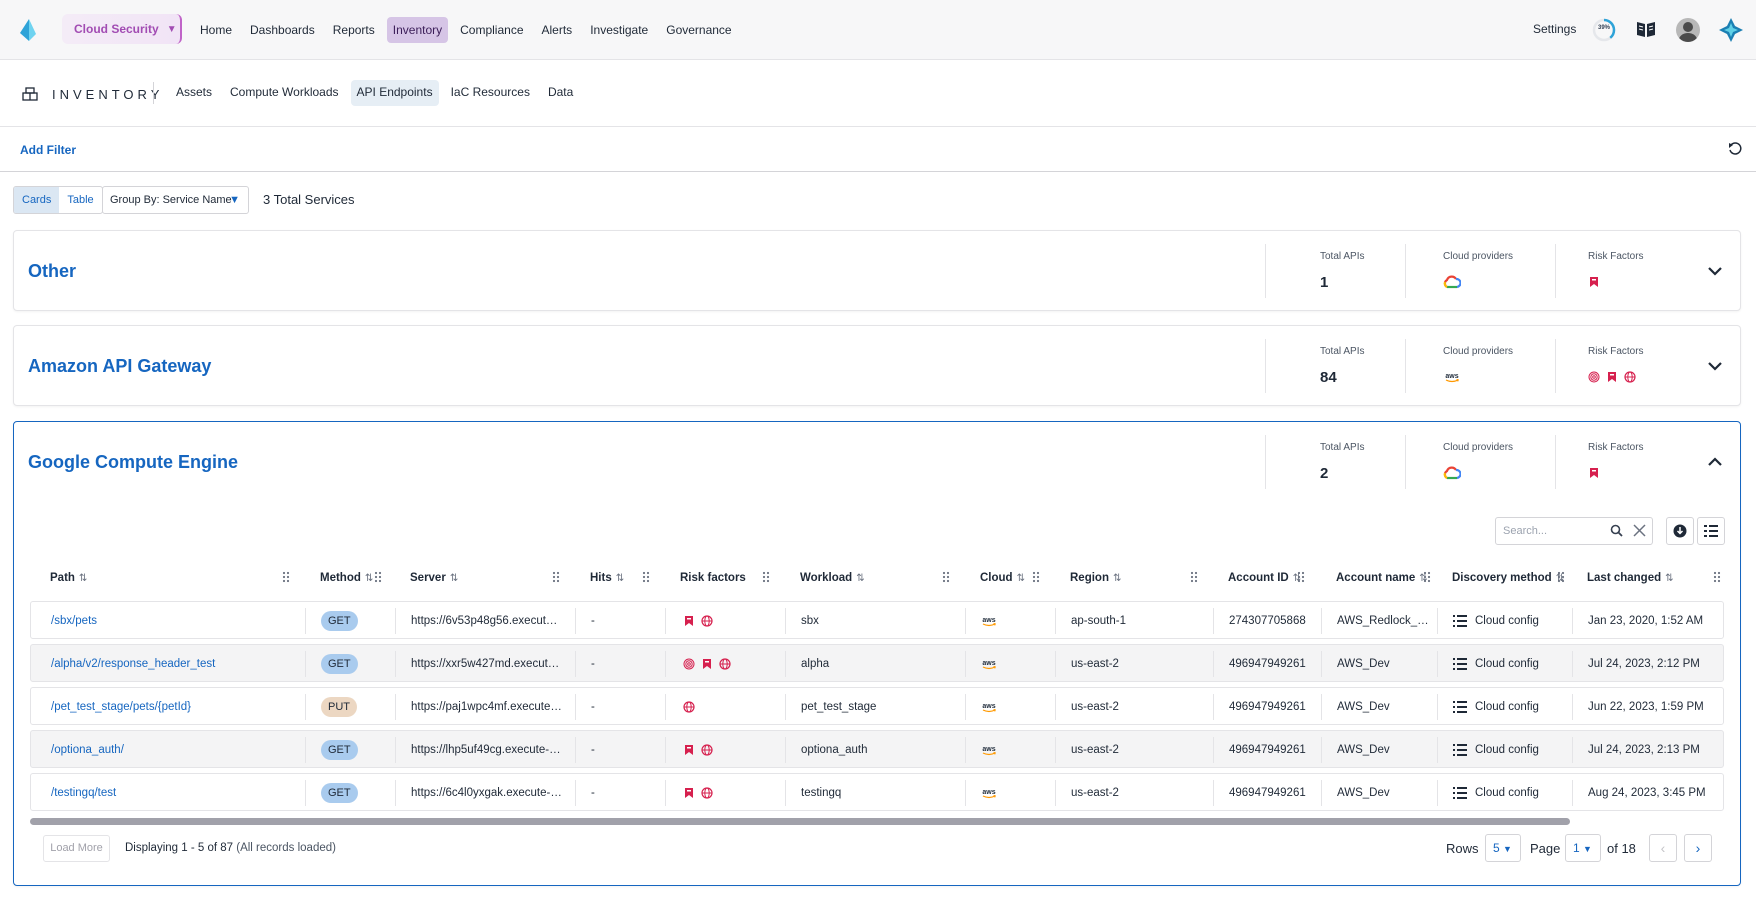  What do you see at coordinates (133, 462) in the screenshot?
I see `service-name: Google Compute Engine` at bounding box center [133, 462].